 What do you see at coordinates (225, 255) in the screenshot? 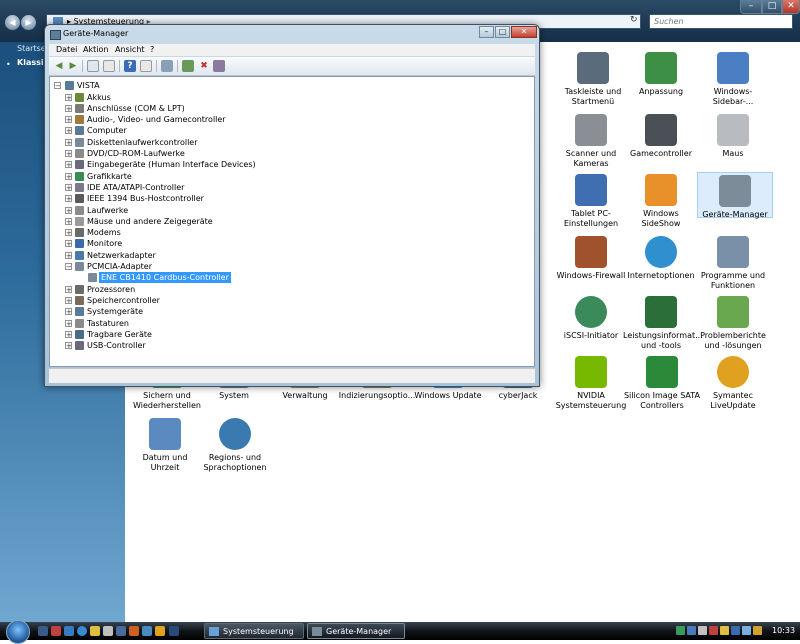
I see `tree-category: + Netzwerkadapter` at bounding box center [225, 255].